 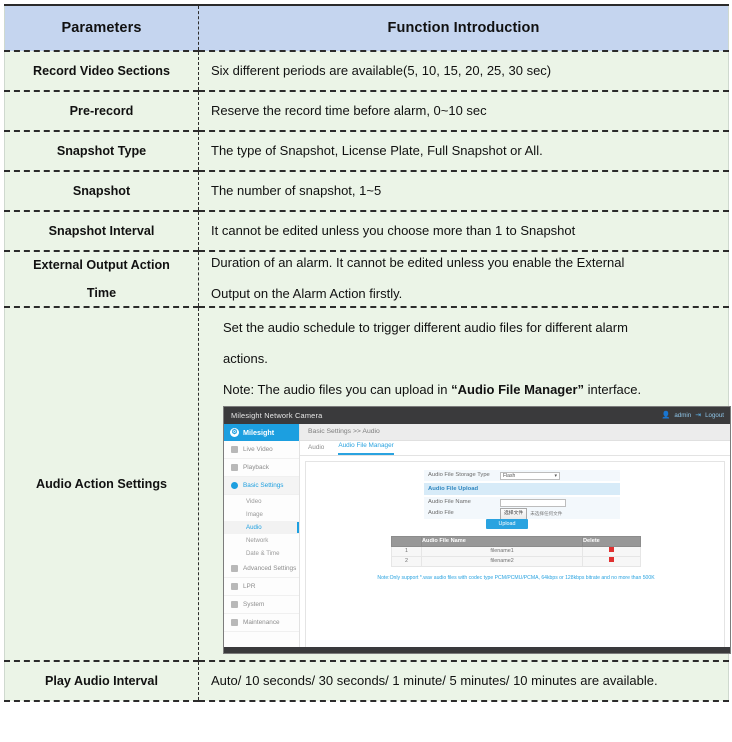 What do you see at coordinates (259, 433) in the screenshot?
I see `sidebar-logo-label: Milesight` at bounding box center [259, 433].